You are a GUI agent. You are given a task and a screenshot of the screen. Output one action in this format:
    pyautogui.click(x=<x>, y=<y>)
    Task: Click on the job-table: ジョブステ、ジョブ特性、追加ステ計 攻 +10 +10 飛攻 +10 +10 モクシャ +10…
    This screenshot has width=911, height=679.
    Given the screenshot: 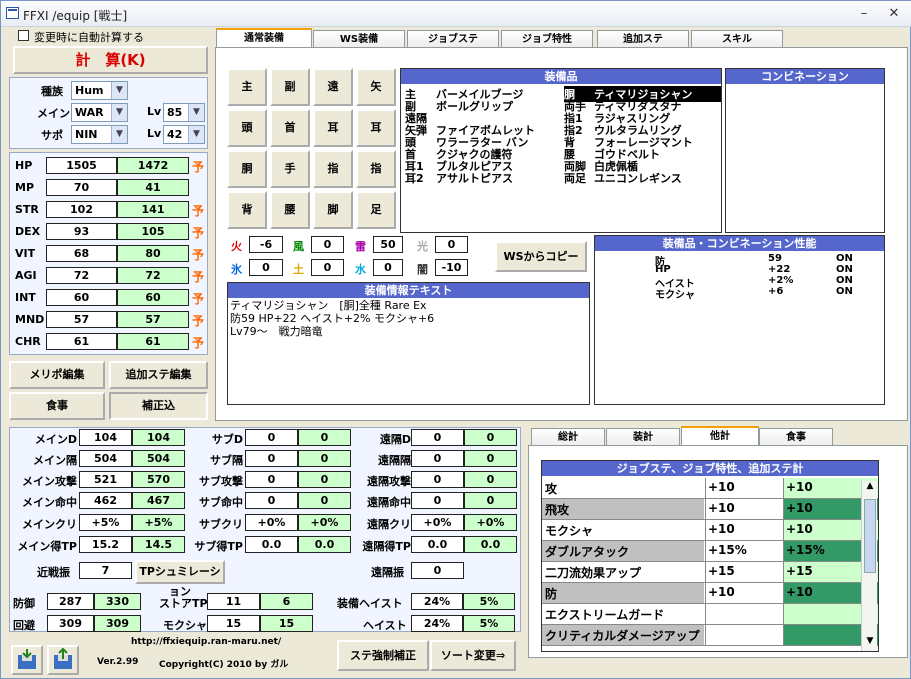 What is the action you would take?
    pyautogui.click(x=710, y=556)
    